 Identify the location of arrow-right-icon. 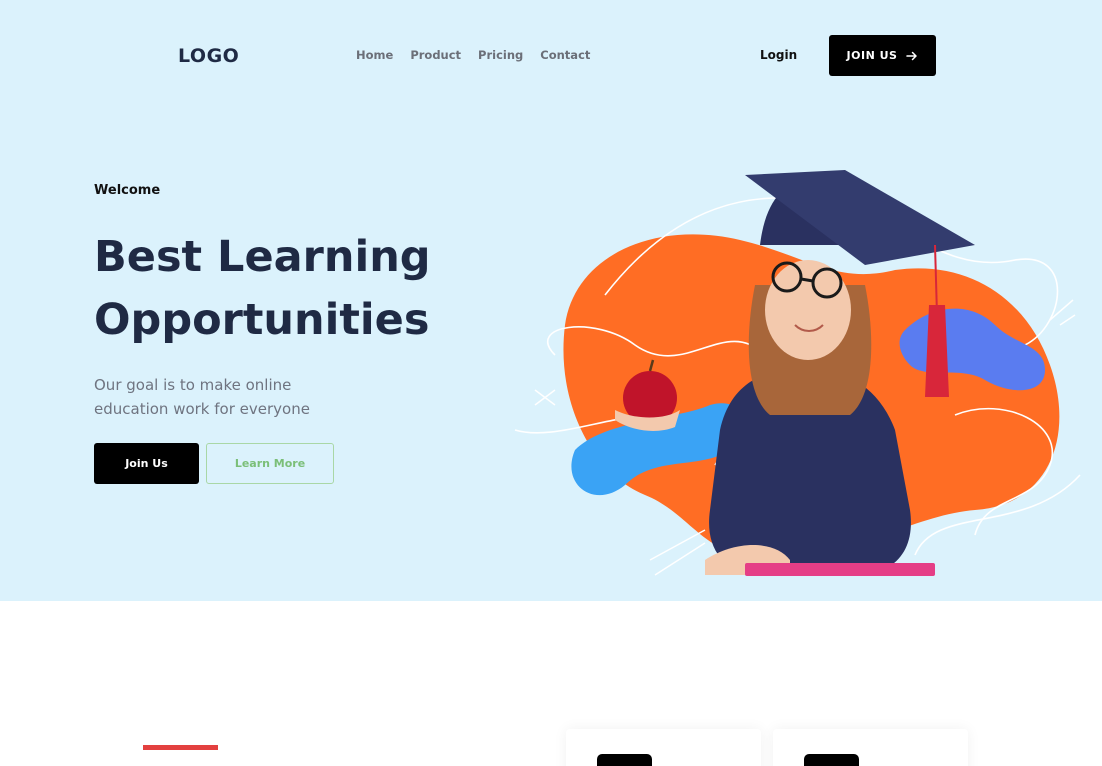
(912, 55).